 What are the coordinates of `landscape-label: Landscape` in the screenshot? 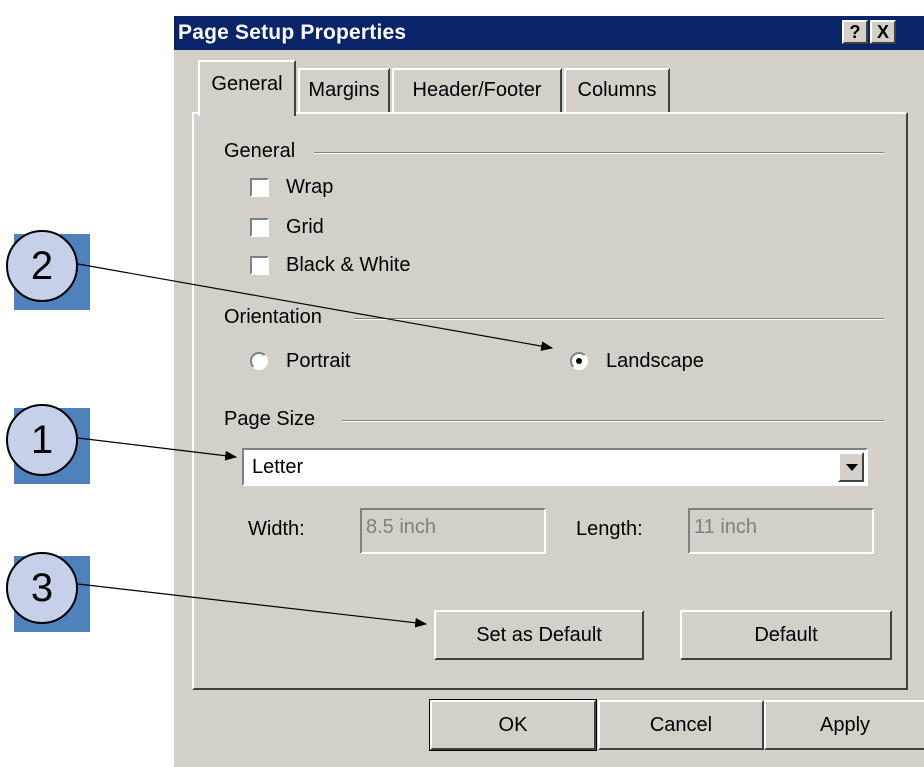 It's located at (655, 361).